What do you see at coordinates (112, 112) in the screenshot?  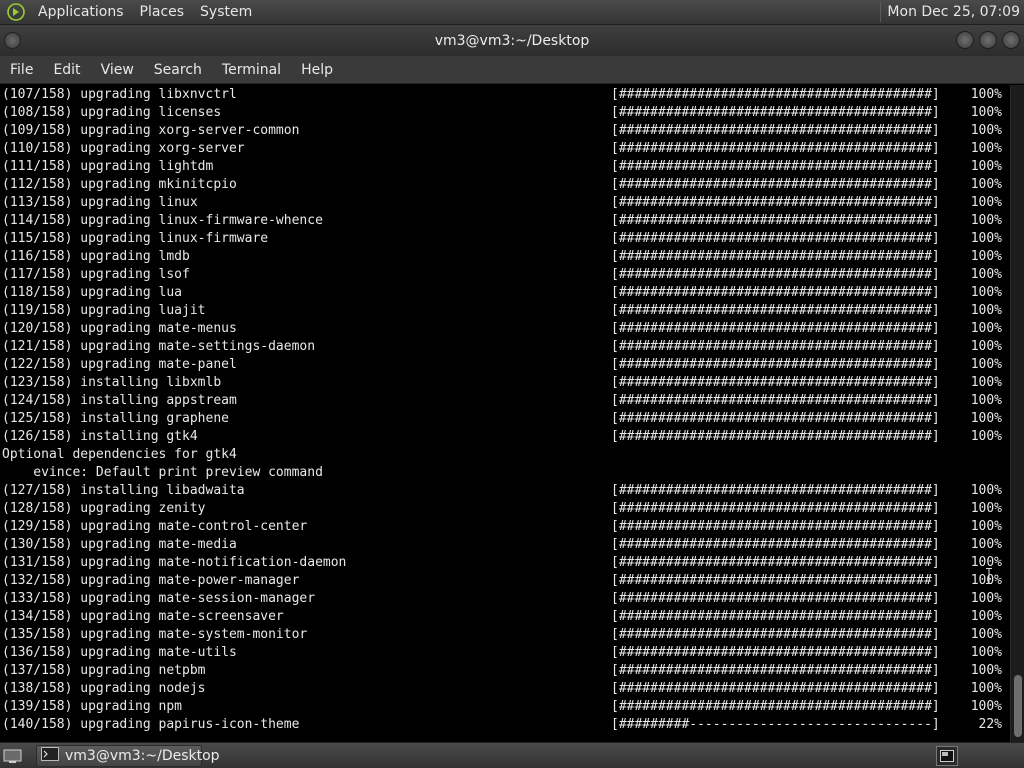 I see `terminal-line-text: (108/158) upgrading licenses` at bounding box center [112, 112].